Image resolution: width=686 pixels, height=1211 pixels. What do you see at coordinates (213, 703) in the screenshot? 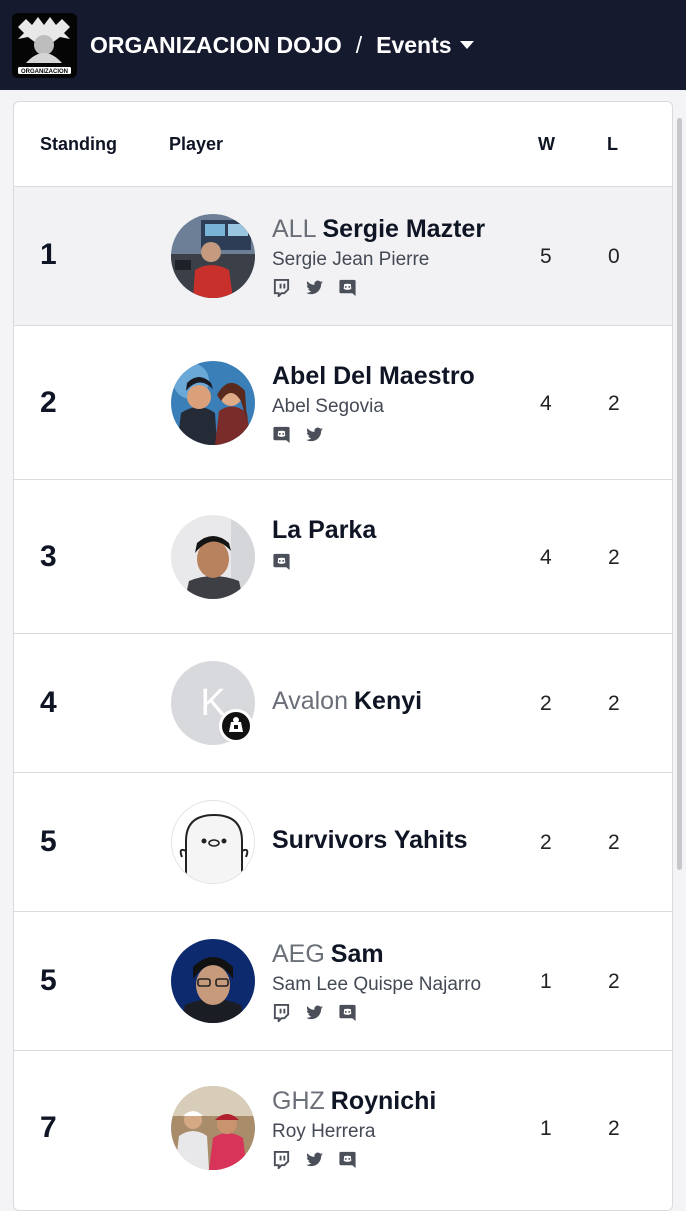
I see `player-avatar: K` at bounding box center [213, 703].